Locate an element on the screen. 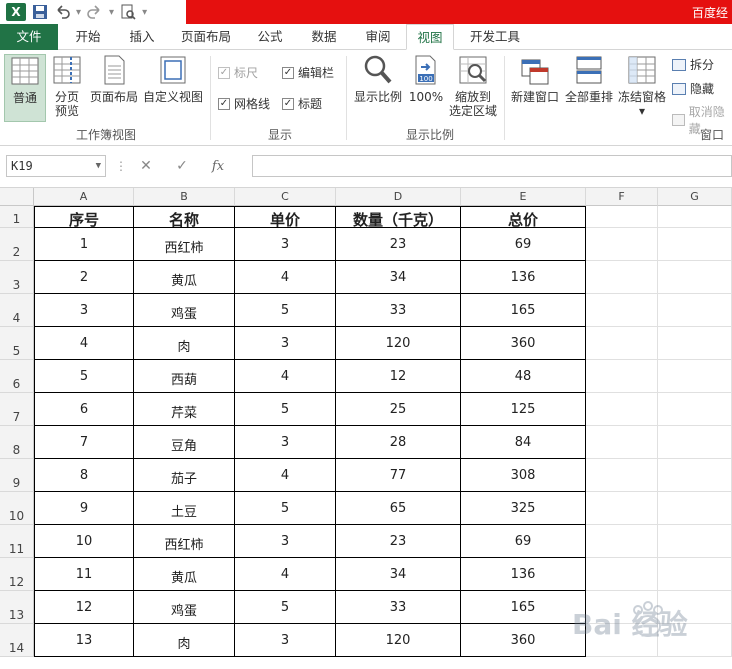  header-cell: 总价 is located at coordinates (523, 217).